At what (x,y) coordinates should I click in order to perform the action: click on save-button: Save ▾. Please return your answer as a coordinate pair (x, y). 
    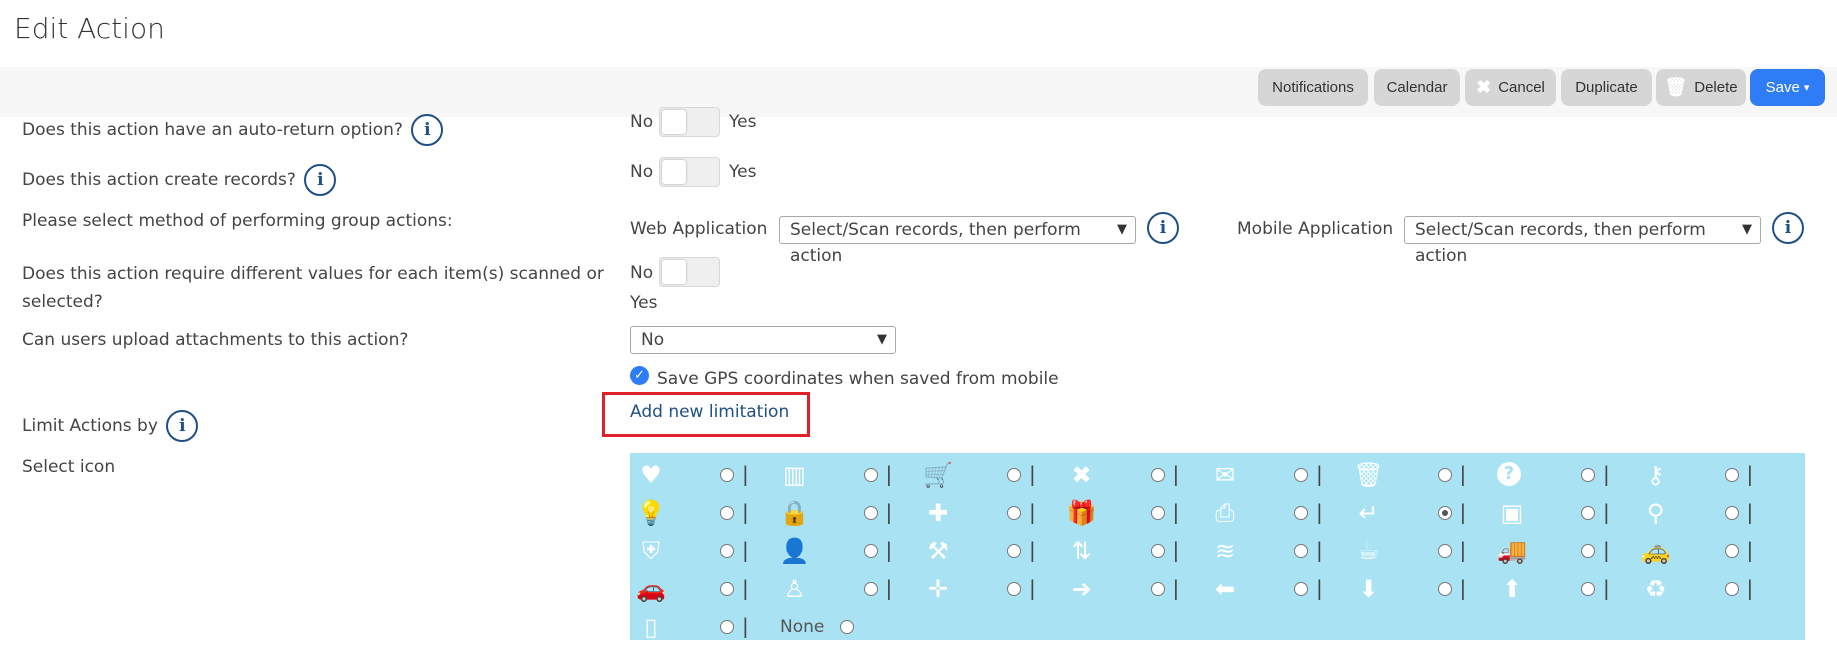
    Looking at the image, I should click on (1787, 87).